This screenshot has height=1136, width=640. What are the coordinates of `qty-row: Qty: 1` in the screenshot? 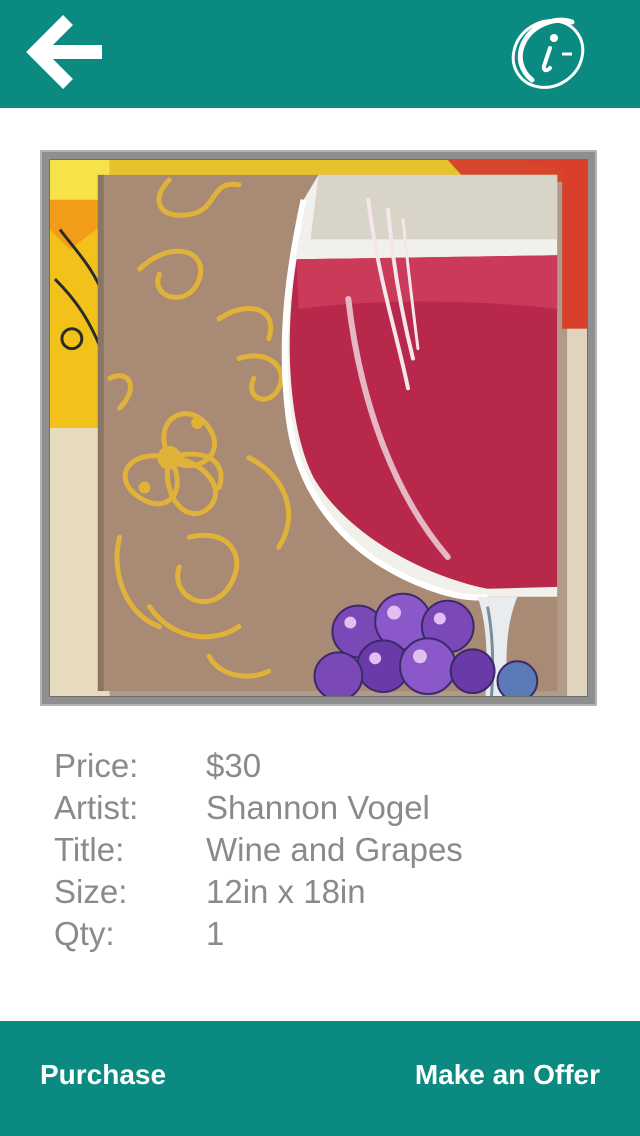 It's located at (334, 934).